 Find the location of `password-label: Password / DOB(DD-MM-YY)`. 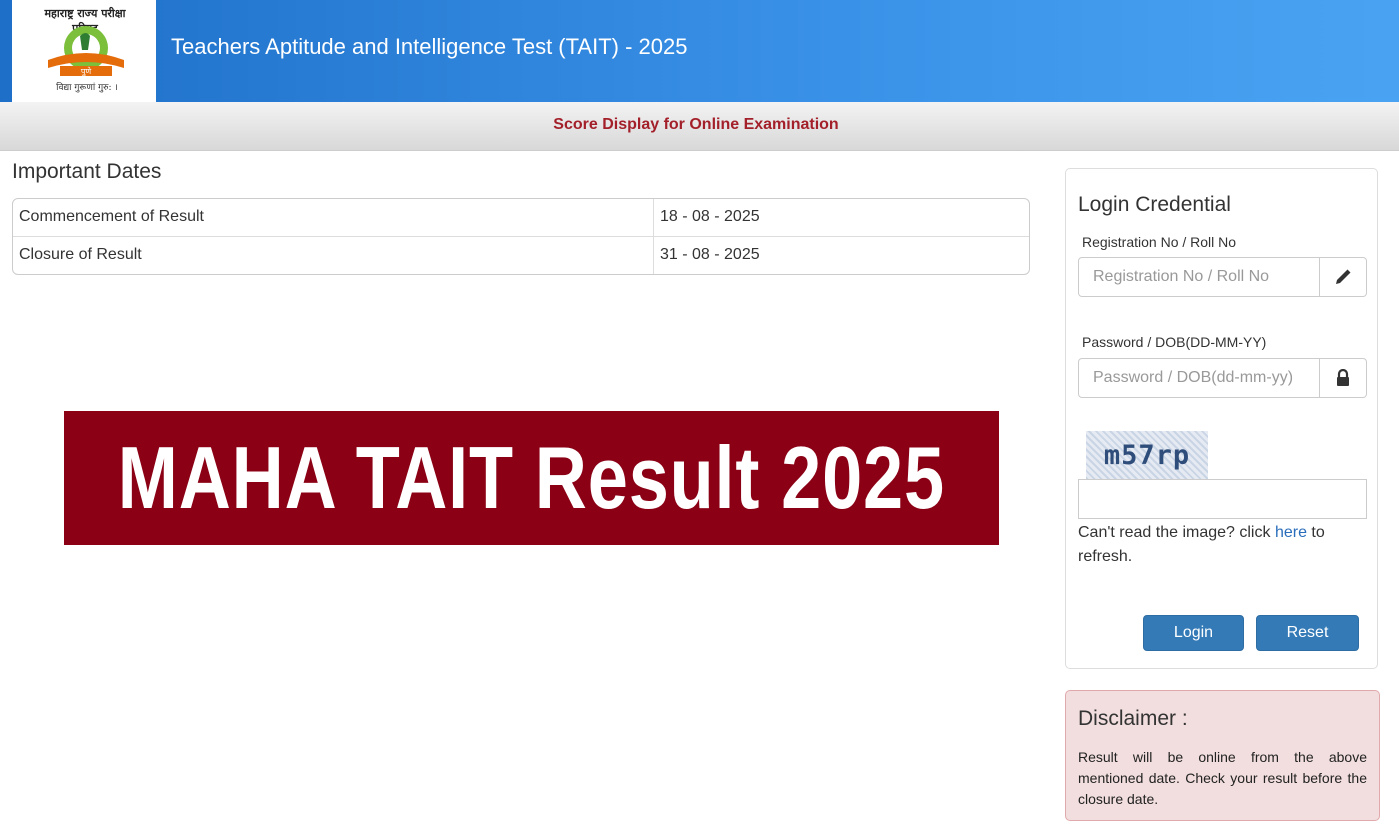

password-label: Password / DOB(DD-MM-YY) is located at coordinates (1174, 342).